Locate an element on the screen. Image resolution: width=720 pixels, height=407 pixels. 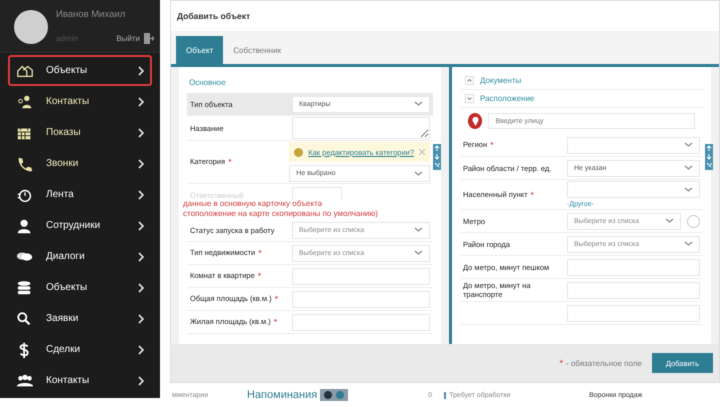
section-heading: Основное is located at coordinates (207, 83).